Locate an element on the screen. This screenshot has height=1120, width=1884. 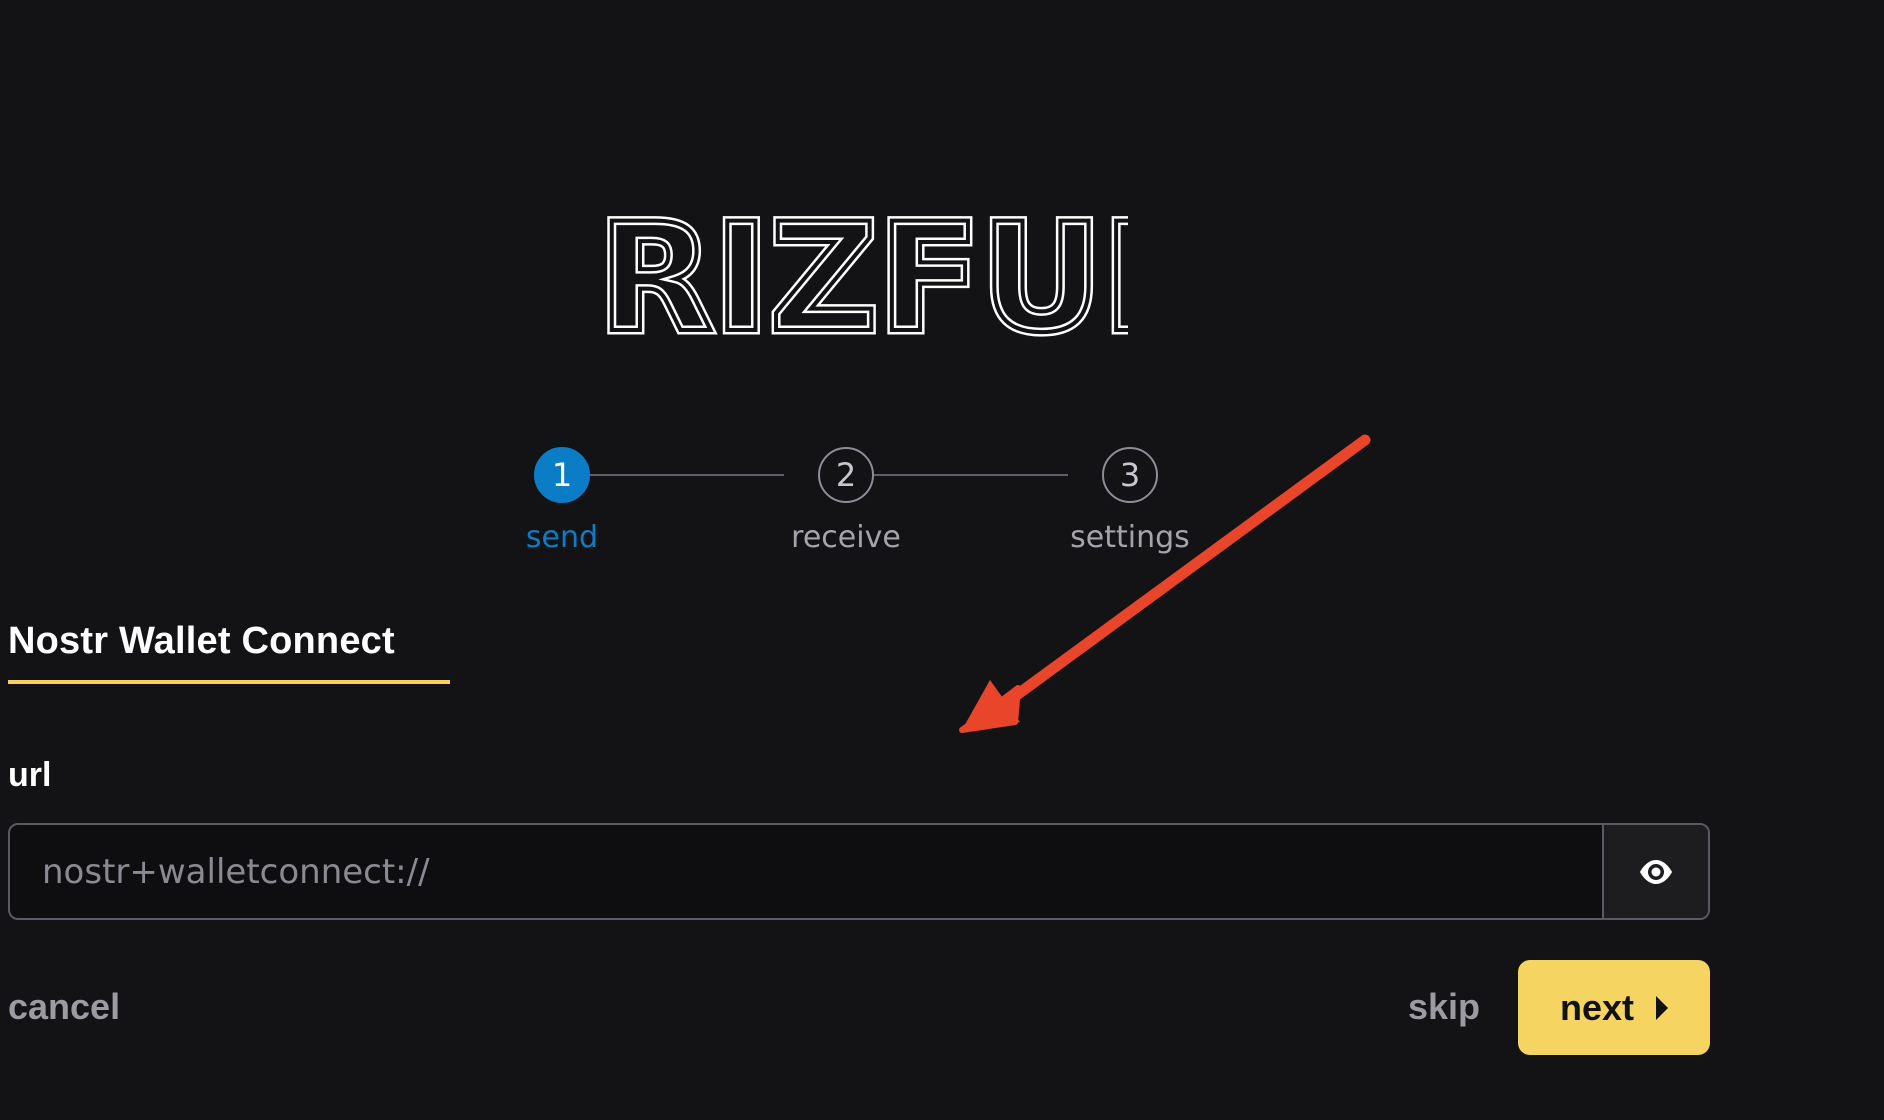
eye-icon is located at coordinates (1656, 871).